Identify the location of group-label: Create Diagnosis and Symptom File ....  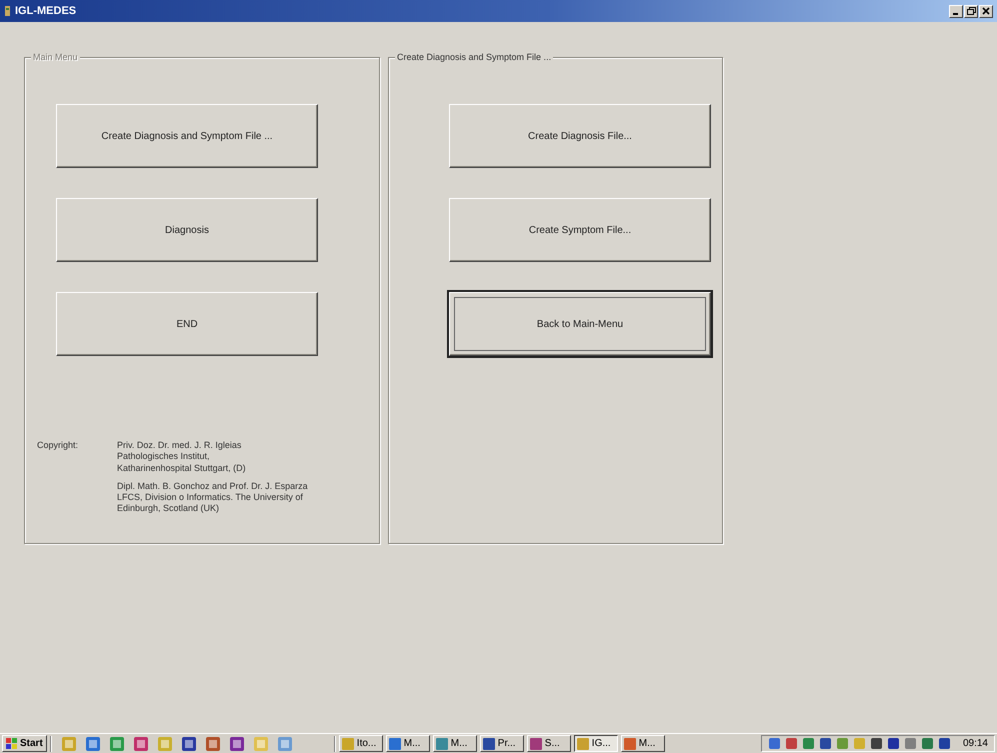
(474, 57).